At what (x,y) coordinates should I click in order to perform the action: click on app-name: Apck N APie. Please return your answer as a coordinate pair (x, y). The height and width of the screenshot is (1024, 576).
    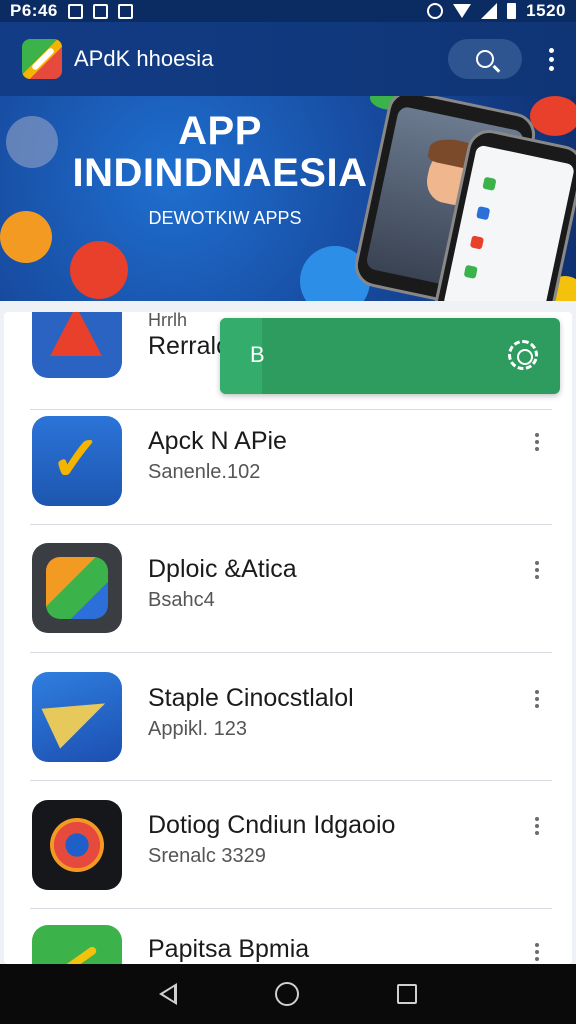
    Looking at the image, I should click on (217, 441).